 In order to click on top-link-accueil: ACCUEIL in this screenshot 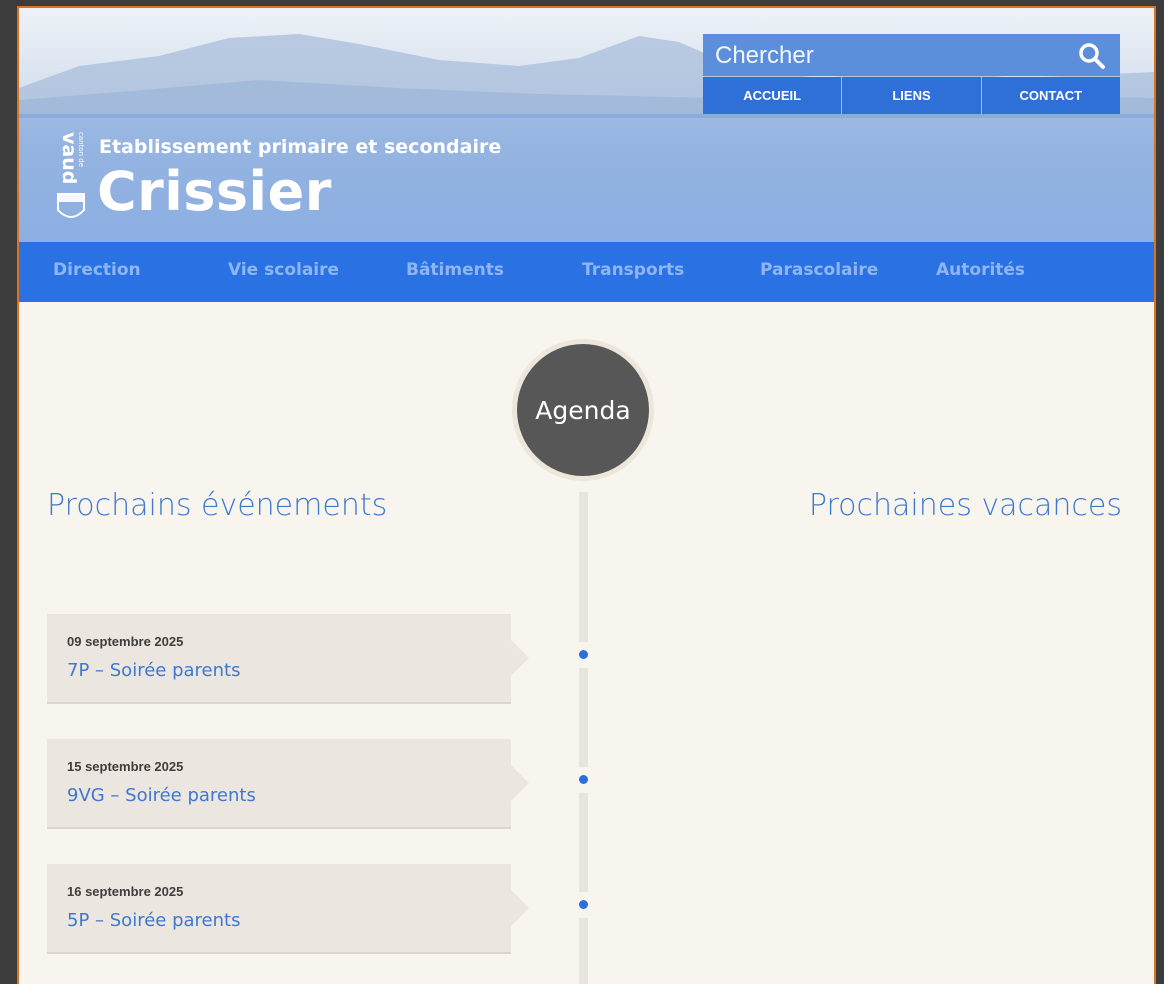, I will do `click(772, 95)`.